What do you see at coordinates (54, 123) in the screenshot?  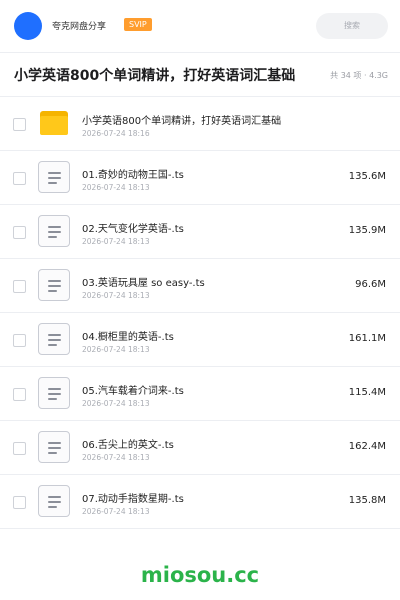 I see `folder-icon` at bounding box center [54, 123].